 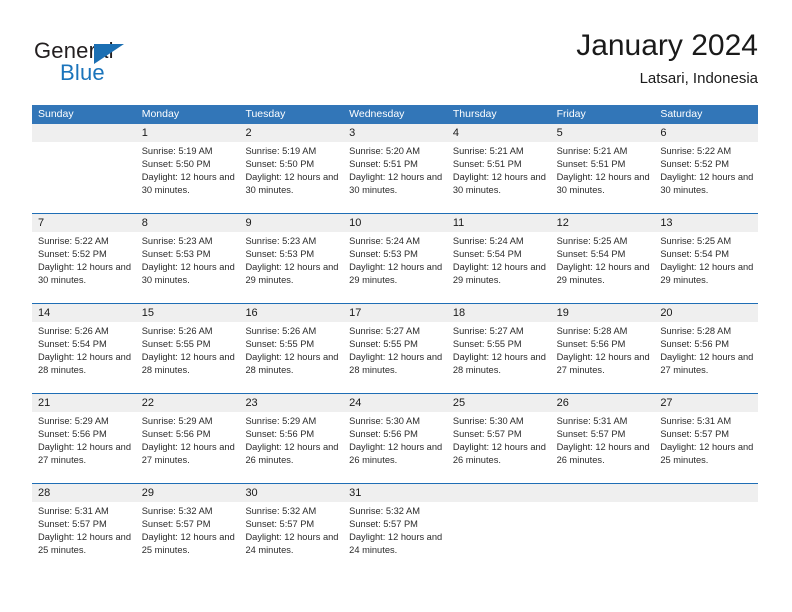 What do you see at coordinates (395, 313) in the screenshot?
I see `day-number: 17` at bounding box center [395, 313].